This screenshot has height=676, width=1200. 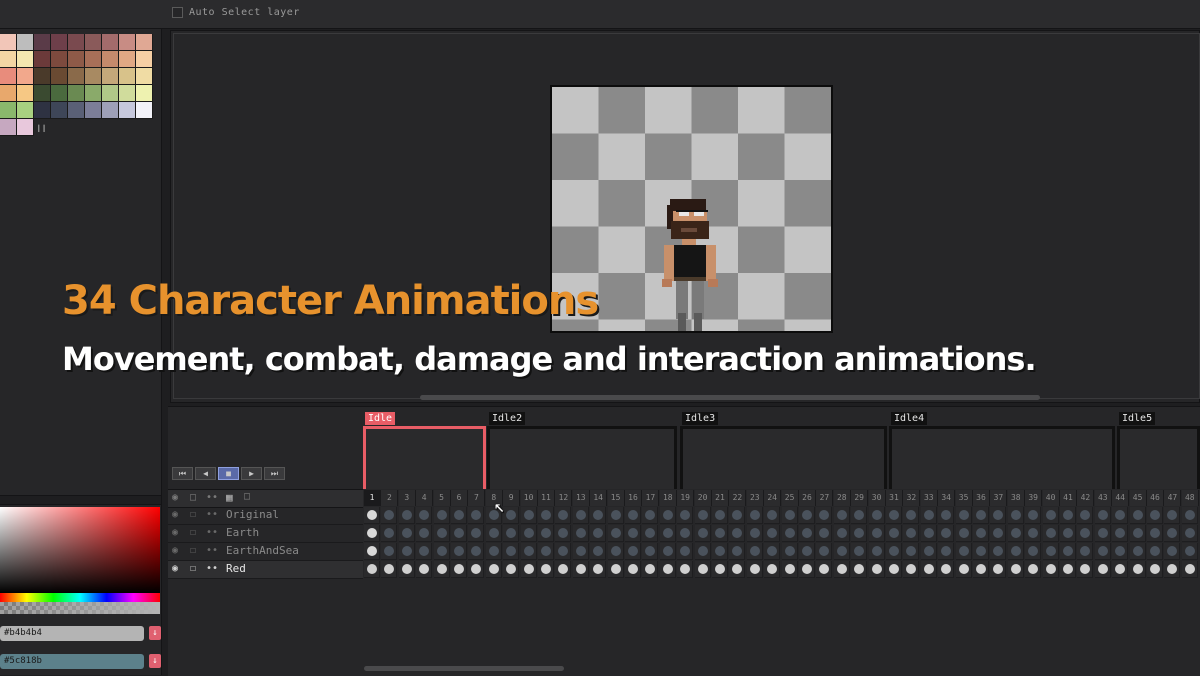 I want to click on frame-number: 12, so click(x=564, y=498).